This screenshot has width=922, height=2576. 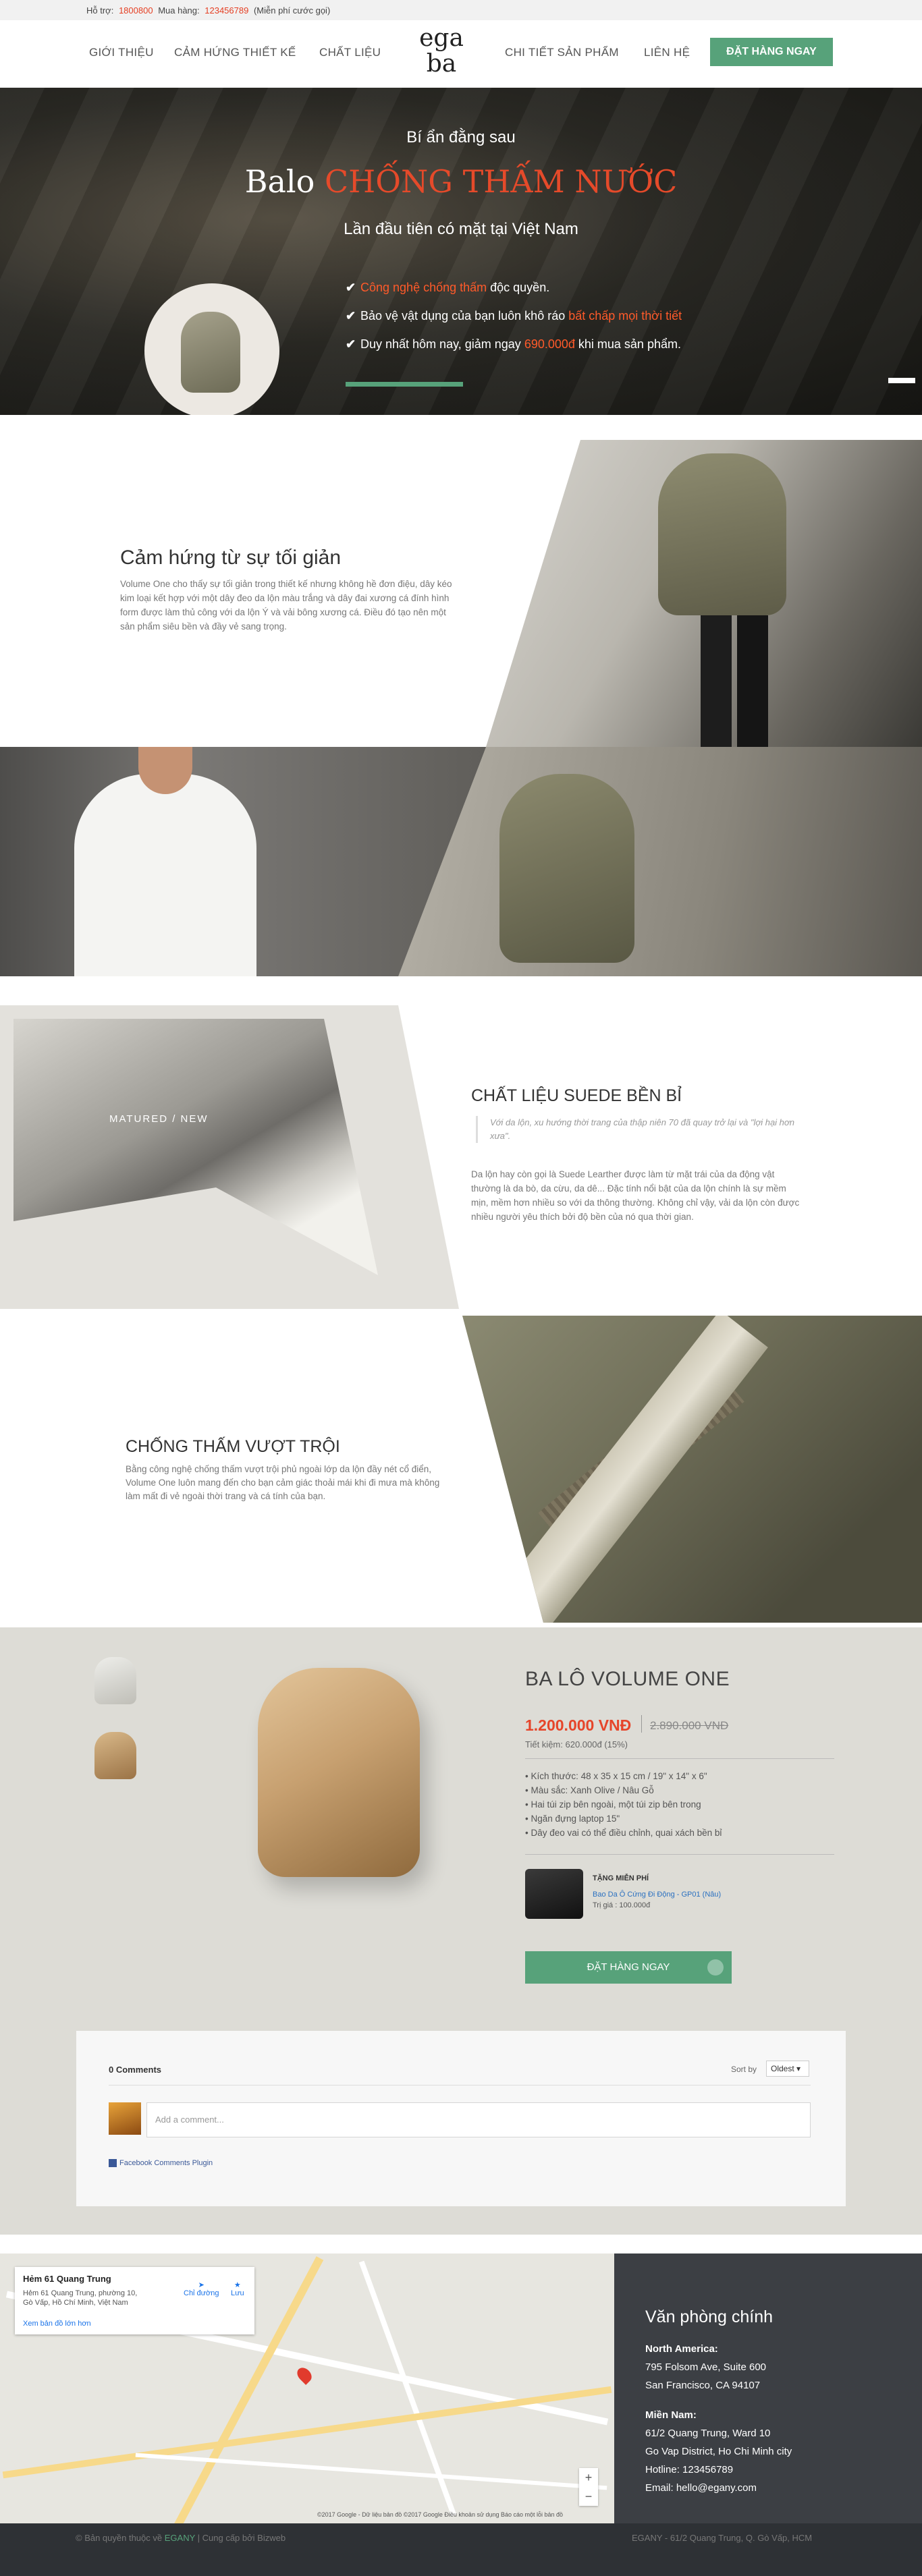 What do you see at coordinates (423, 287) in the screenshot?
I see `feature-highlight: Công nghệ chống thấm` at bounding box center [423, 287].